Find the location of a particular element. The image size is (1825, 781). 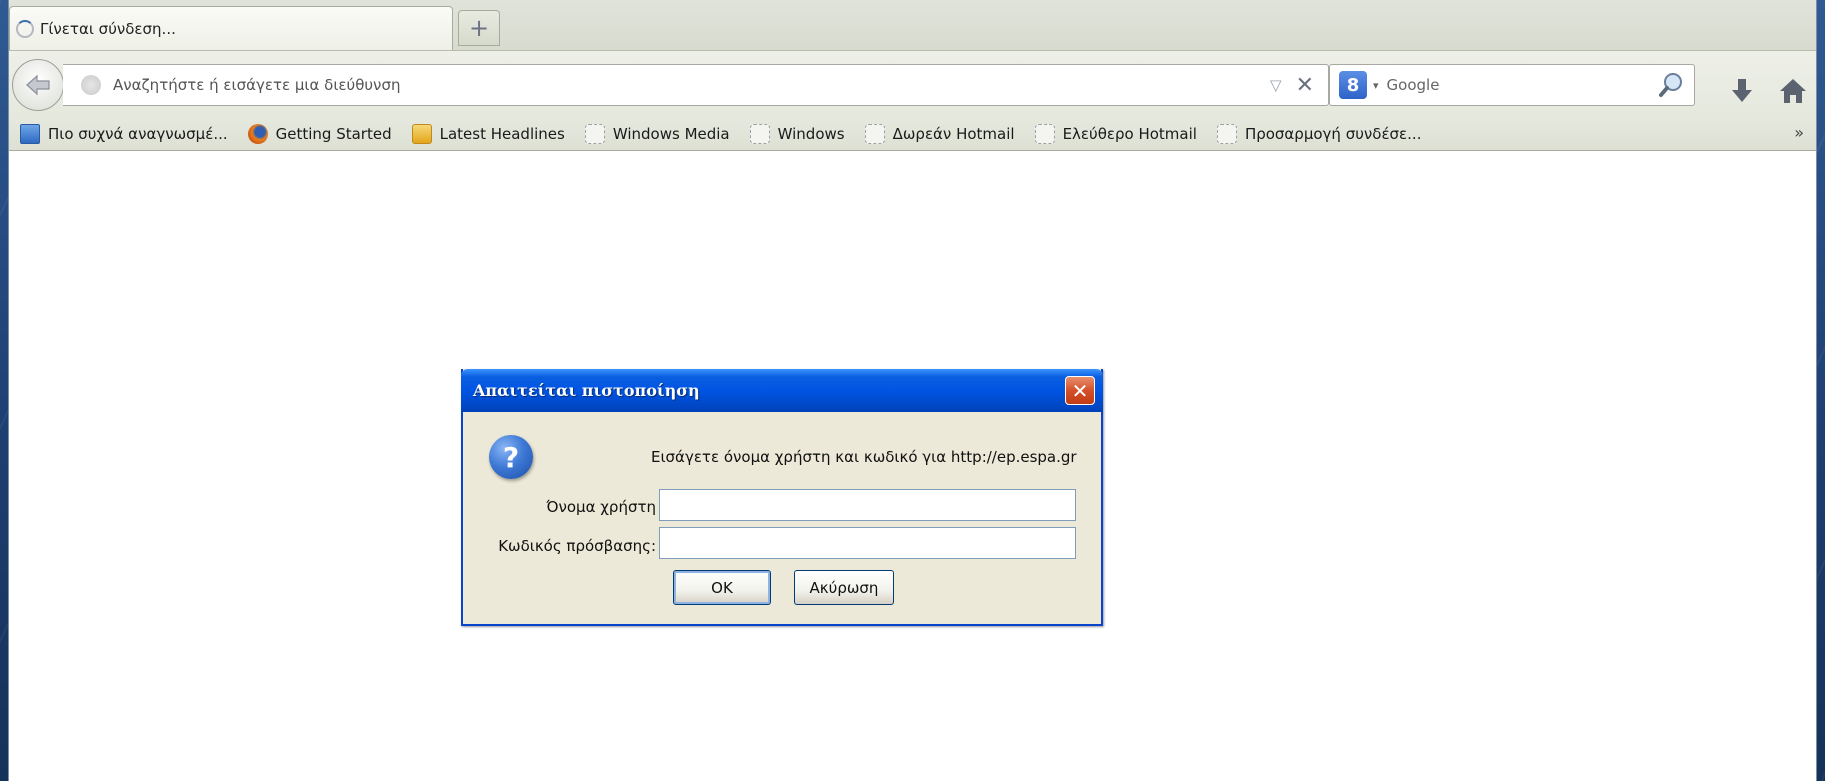

question-icon: ? is located at coordinates (511, 457).